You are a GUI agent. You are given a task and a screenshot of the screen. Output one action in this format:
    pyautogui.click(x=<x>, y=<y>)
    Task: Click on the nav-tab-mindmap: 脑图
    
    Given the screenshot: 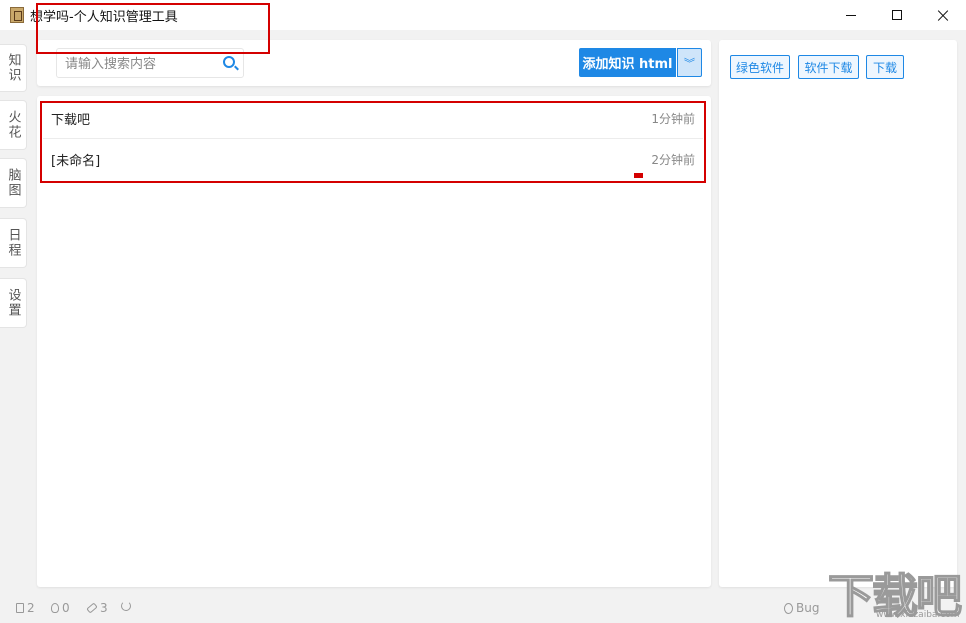 What is the action you would take?
    pyautogui.click(x=13, y=183)
    